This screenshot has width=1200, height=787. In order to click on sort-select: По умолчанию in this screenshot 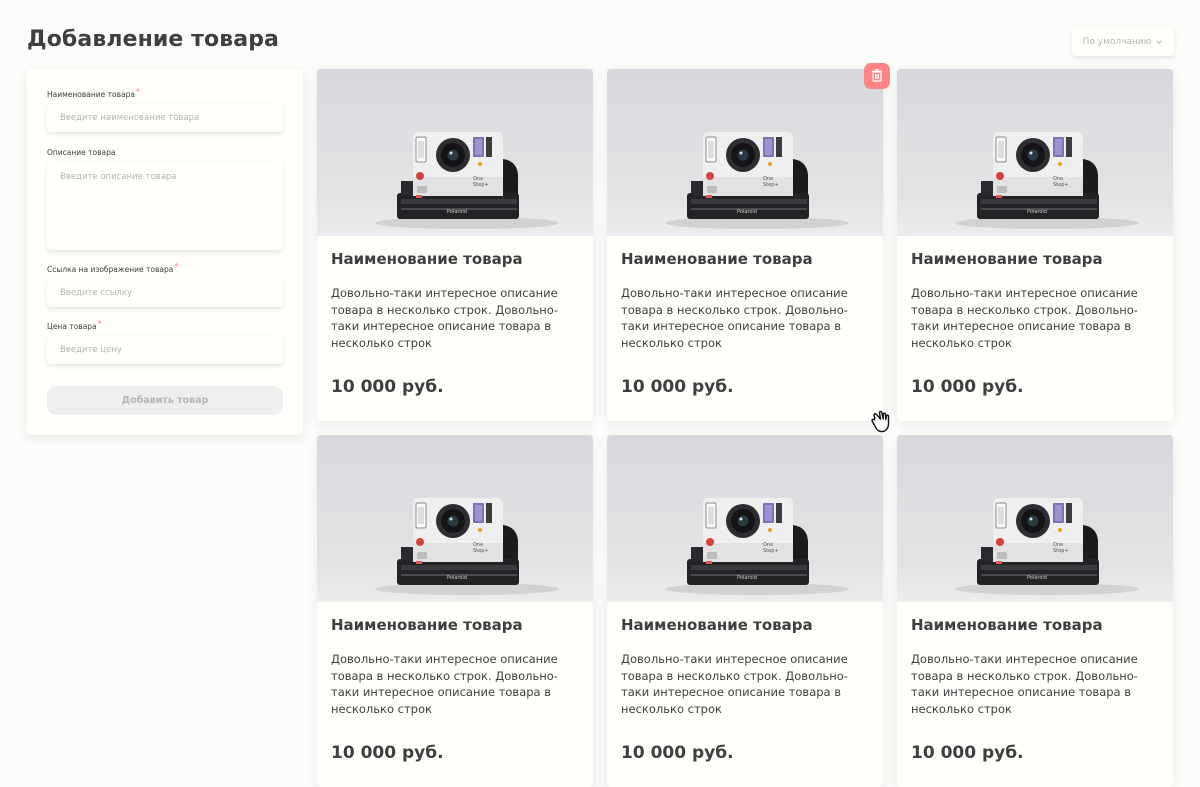, I will do `click(1123, 41)`.